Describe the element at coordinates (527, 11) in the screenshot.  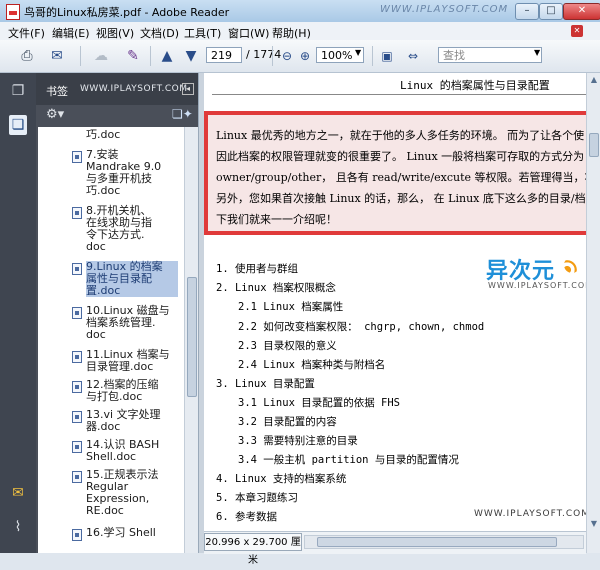
I see `minimize-button: –` at that location.